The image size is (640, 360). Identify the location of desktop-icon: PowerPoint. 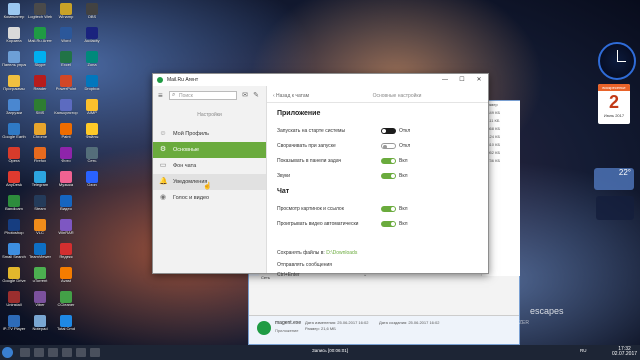
(66, 83).